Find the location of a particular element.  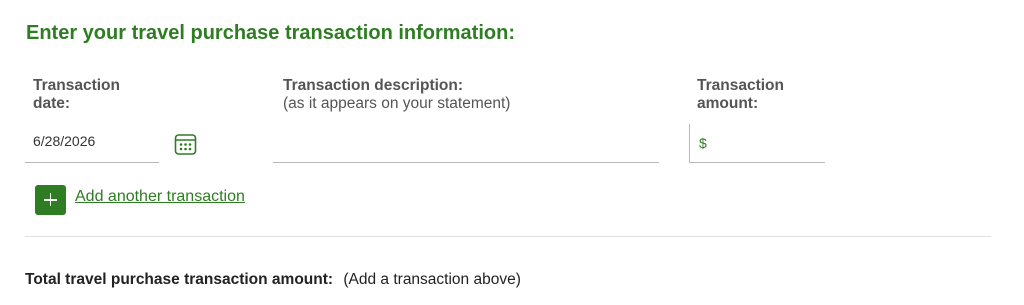

transaction-date-input is located at coordinates (92, 143).